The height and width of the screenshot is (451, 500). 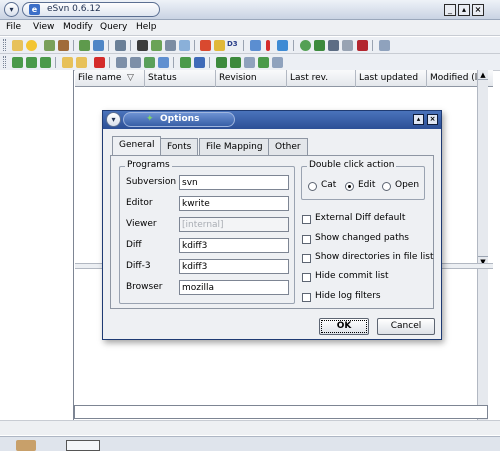 What do you see at coordinates (406, 326) in the screenshot?
I see `cancel-button: Cancel` at bounding box center [406, 326].